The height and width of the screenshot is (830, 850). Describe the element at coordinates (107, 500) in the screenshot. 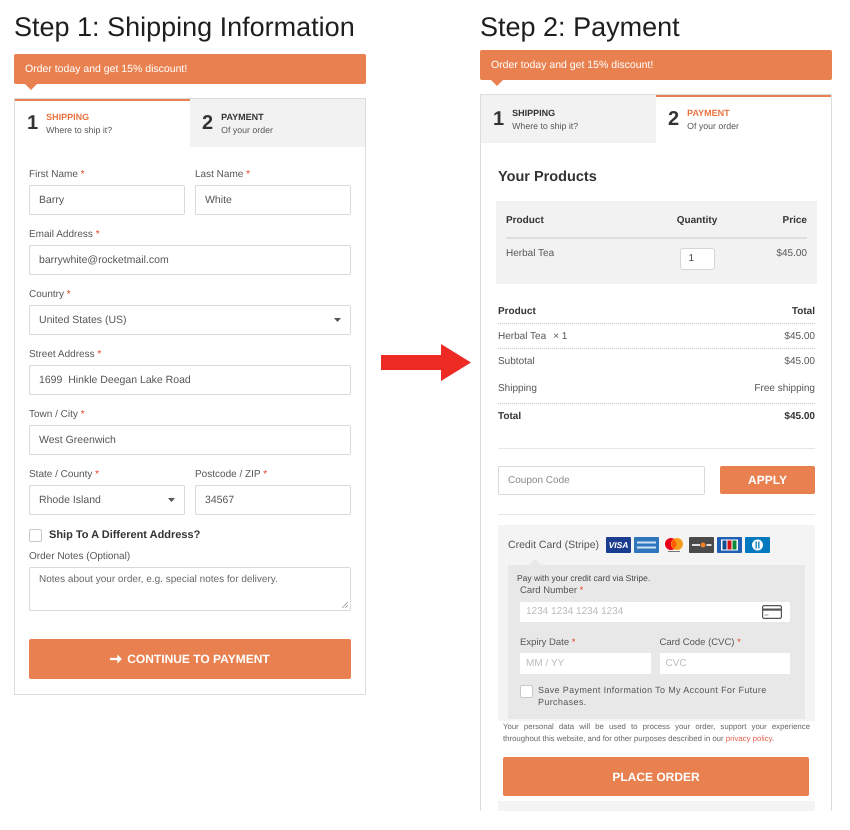

I see `dropdown-field: Rhode Island` at that location.